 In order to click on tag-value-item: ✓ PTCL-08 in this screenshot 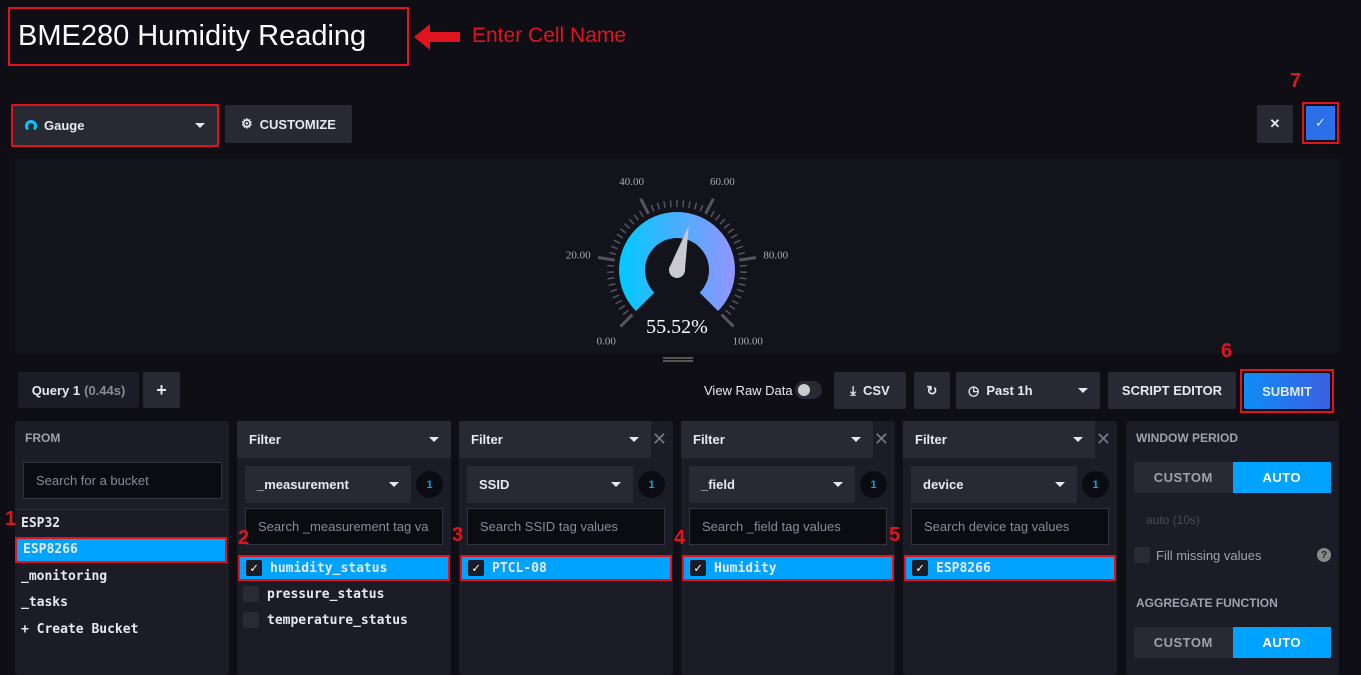, I will do `click(566, 568)`.